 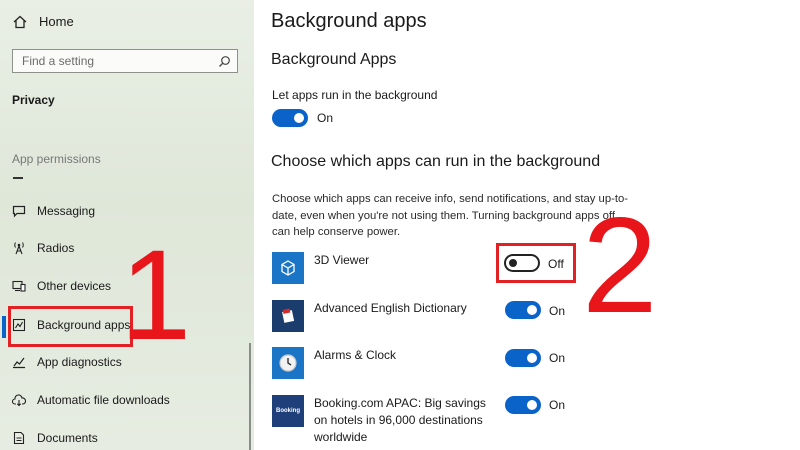 I want to click on sidebar-item-label: Automatic file downloads, so click(x=103, y=400).